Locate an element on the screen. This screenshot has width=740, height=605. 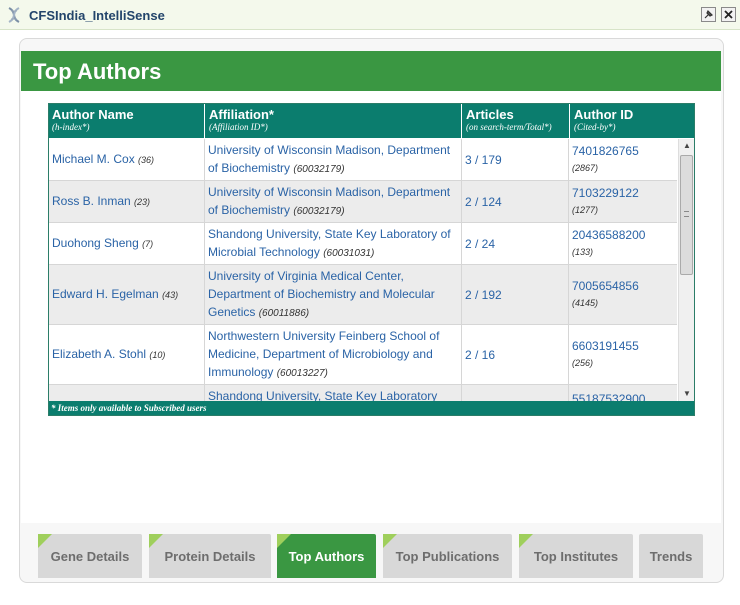
section-title: Top Authors is located at coordinates (97, 71).